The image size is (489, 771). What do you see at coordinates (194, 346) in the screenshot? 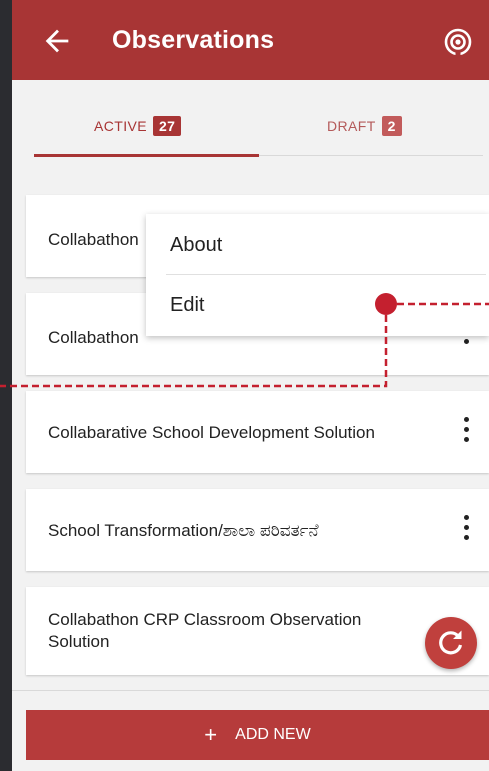
I see `annotation-connector-left` at bounding box center [194, 346].